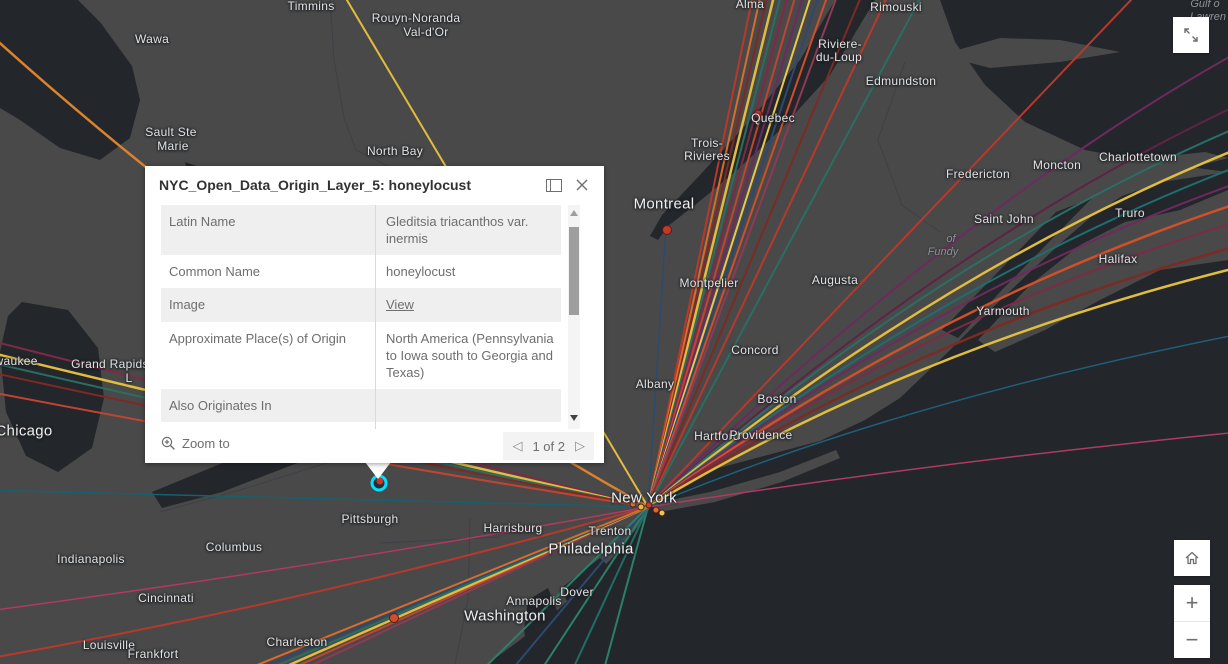 The width and height of the screenshot is (1228, 664). I want to click on popup-footer: Zoom to ◁ 1 of 2 ▷, so click(374, 446).